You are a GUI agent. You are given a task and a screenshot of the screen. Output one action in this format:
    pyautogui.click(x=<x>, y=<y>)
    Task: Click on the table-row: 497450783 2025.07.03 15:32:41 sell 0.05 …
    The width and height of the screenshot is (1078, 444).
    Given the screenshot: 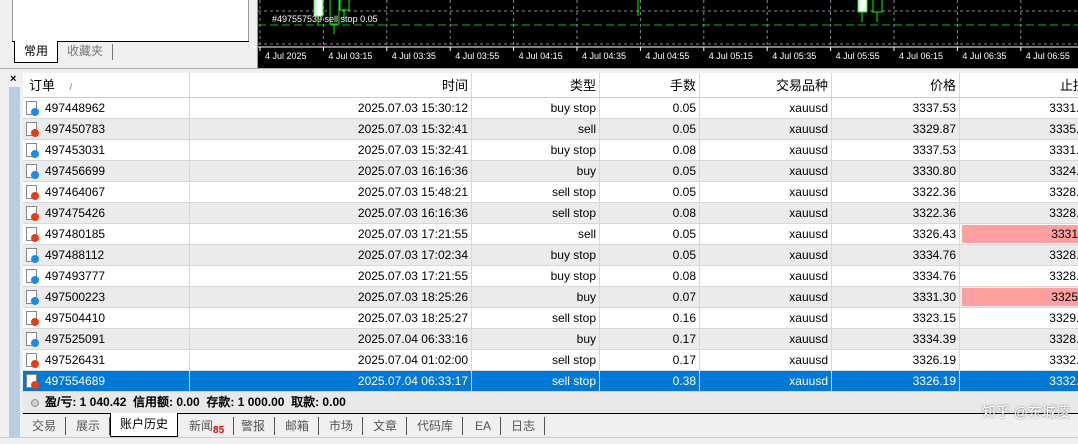 What is the action you would take?
    pyautogui.click(x=550, y=129)
    